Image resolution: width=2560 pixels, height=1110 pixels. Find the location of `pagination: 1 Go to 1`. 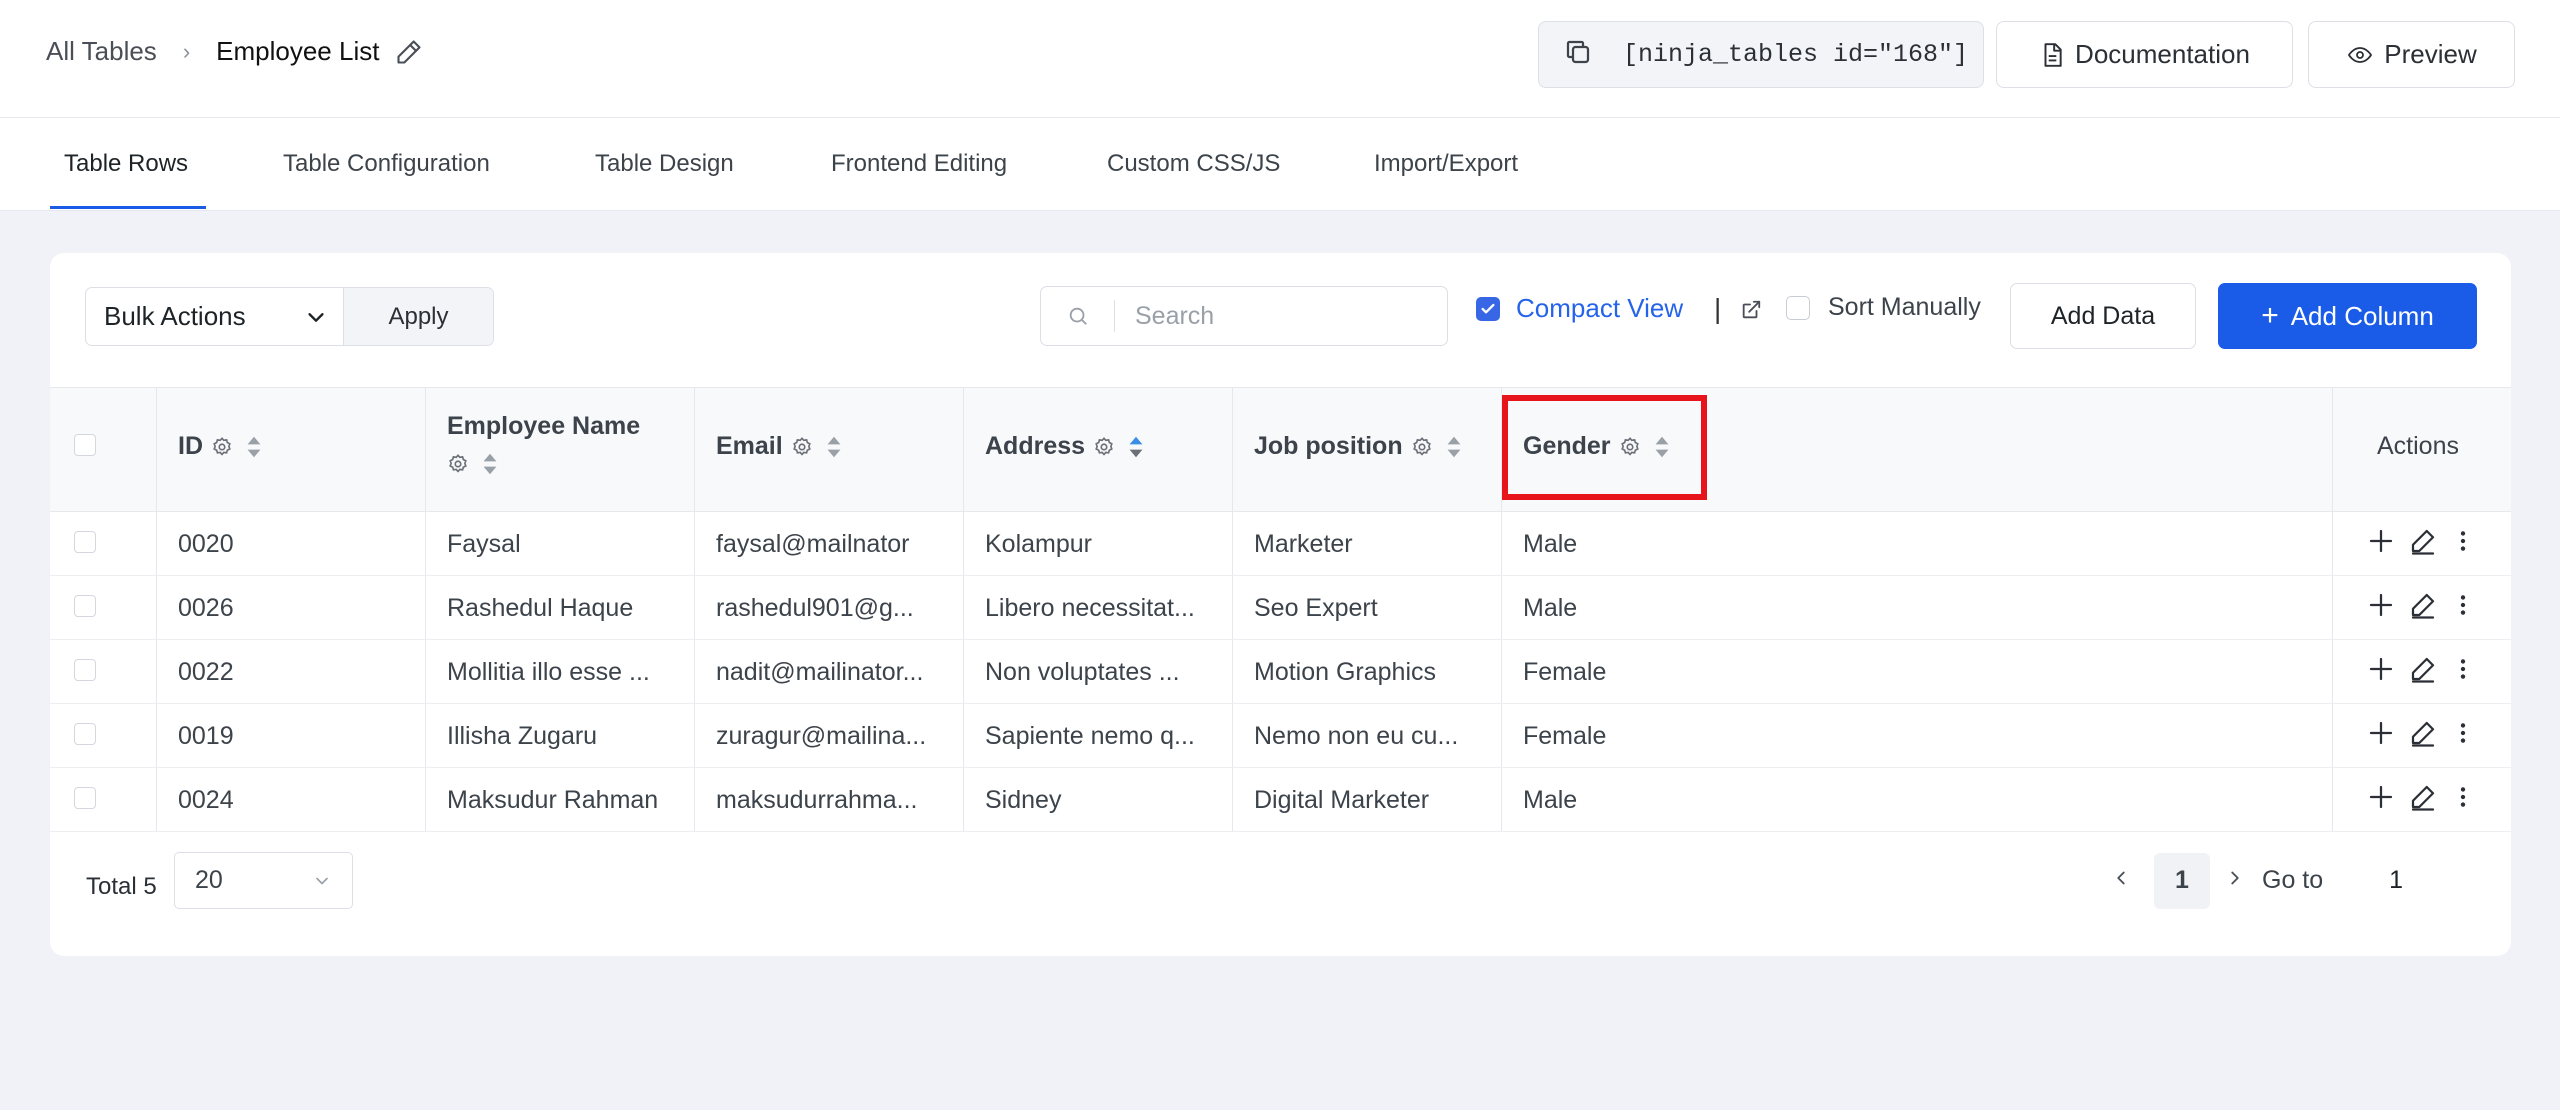

pagination: 1 Go to 1 is located at coordinates (2256, 880).